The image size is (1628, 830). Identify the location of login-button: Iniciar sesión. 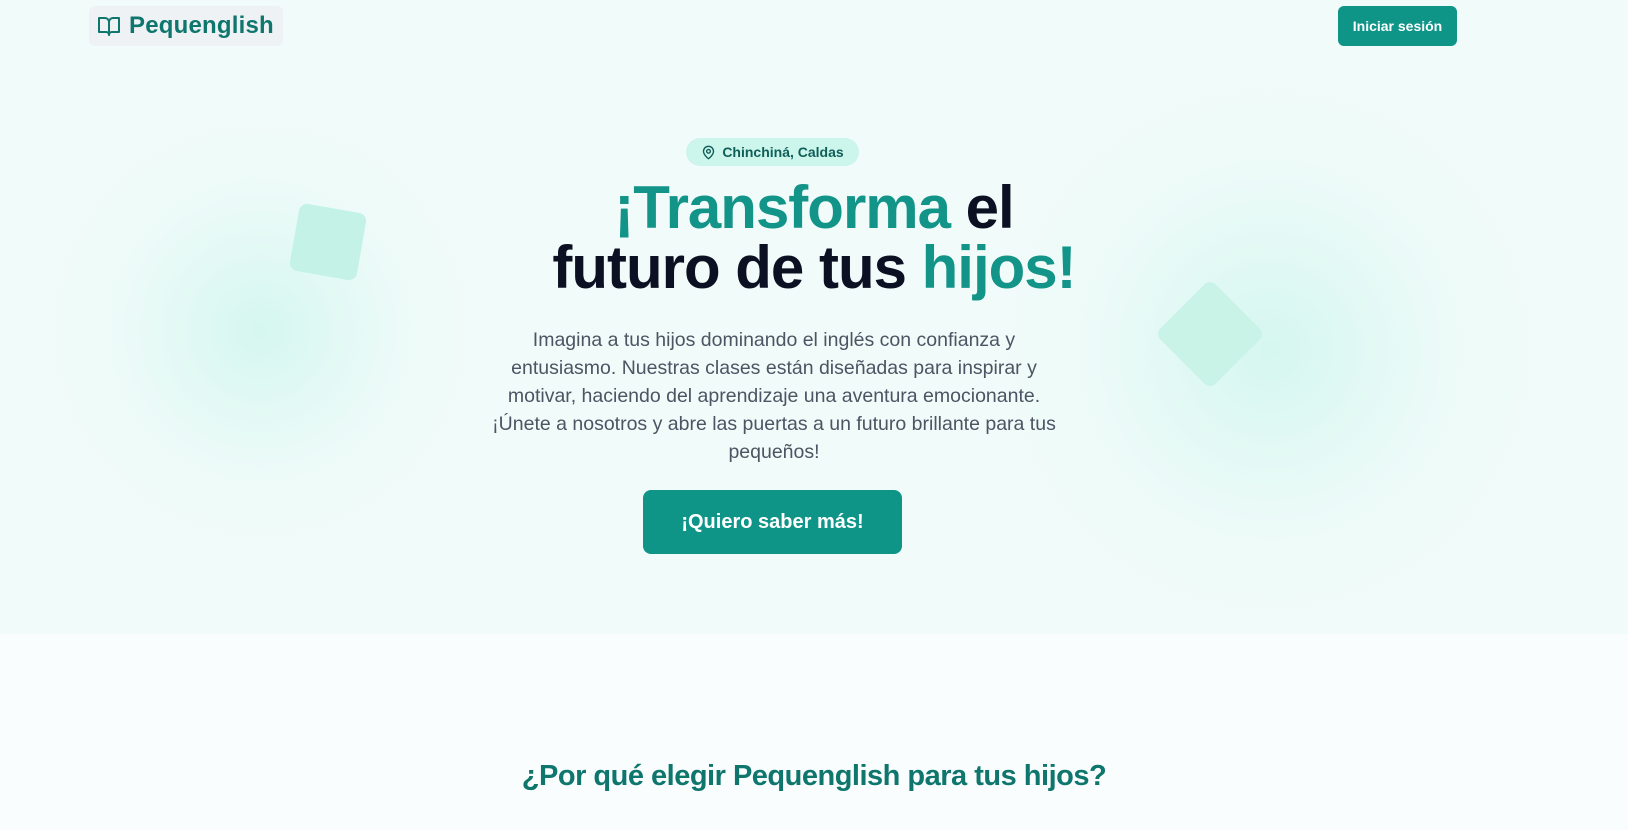
(1397, 26).